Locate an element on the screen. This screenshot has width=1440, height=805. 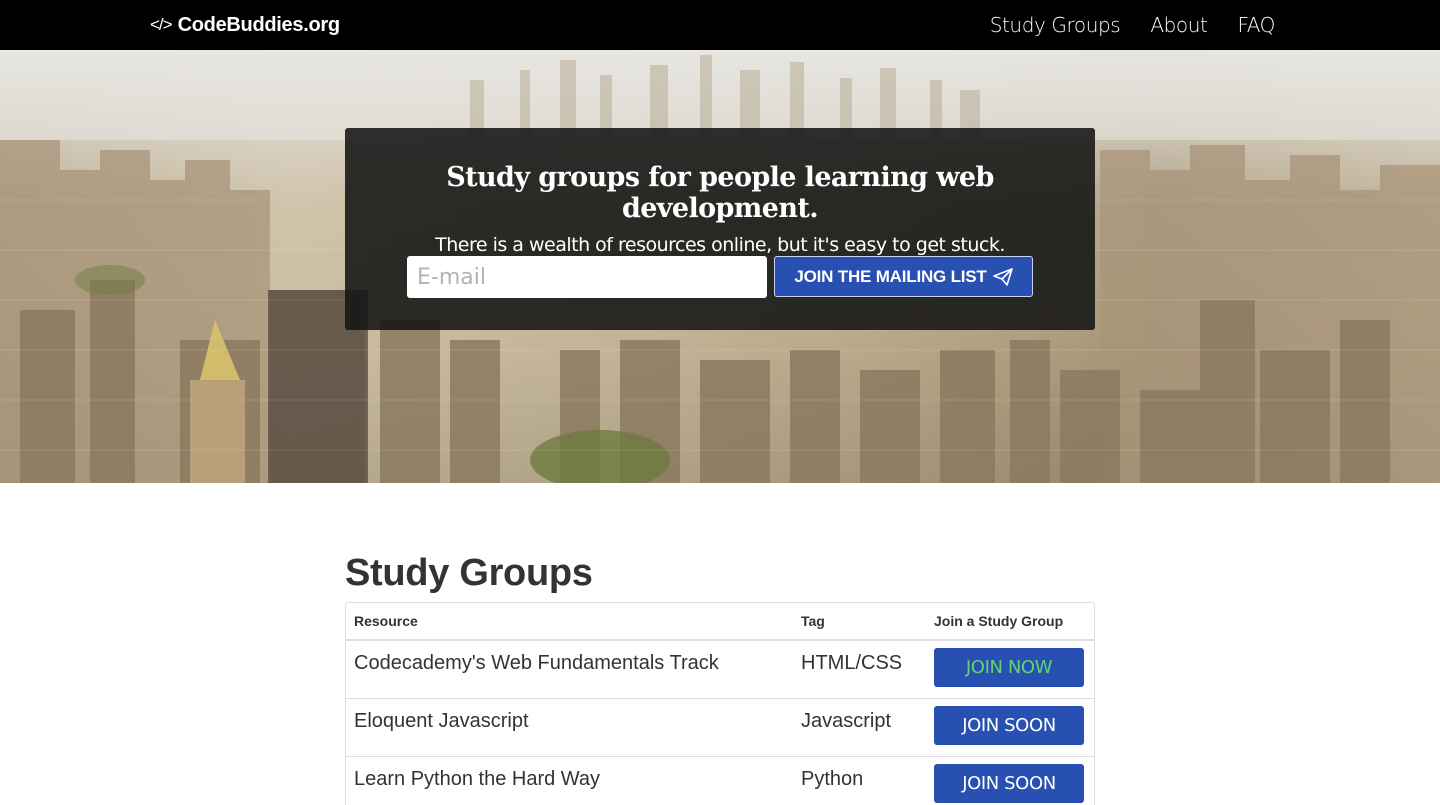
brand-logo-link: </> CodeBuddies.org is located at coordinates (245, 25).